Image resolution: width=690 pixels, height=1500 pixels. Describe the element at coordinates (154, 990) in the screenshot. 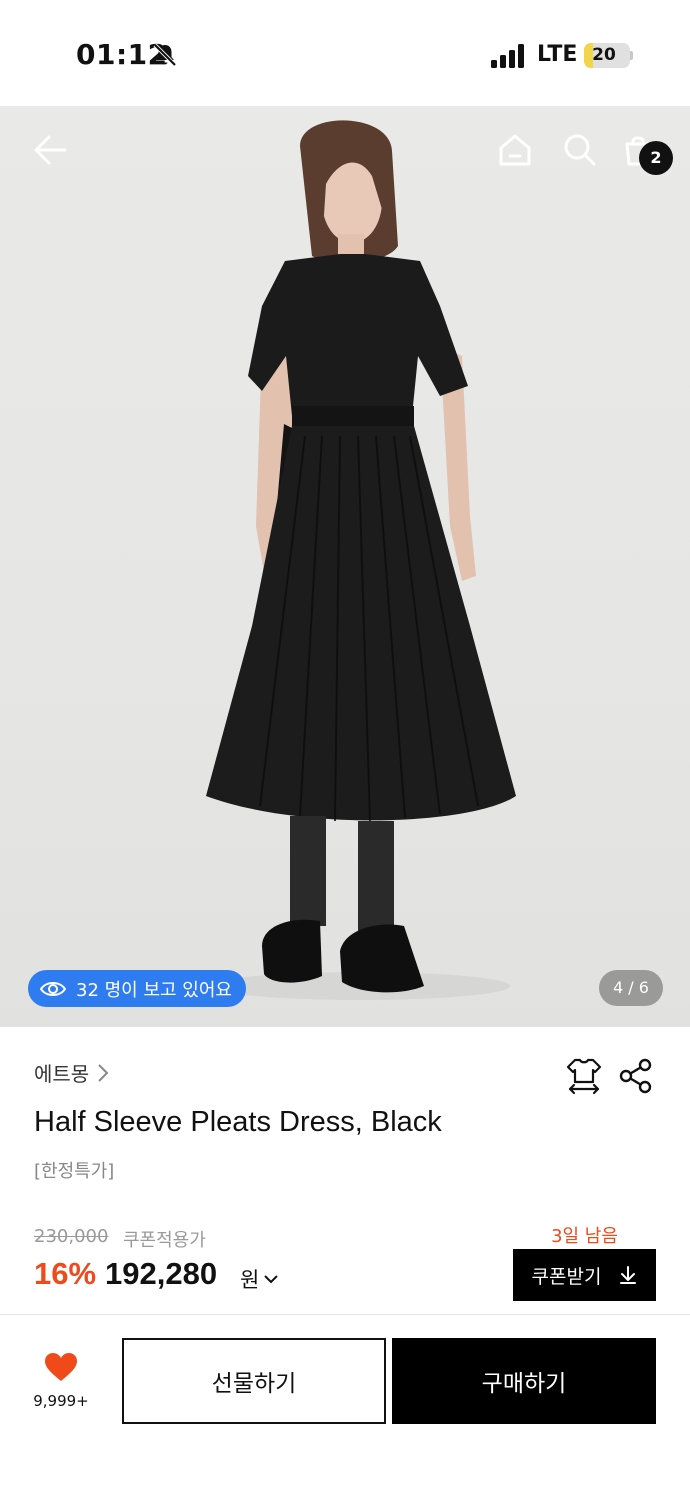

I see `viewers-text: 32 명이 보고 있어요` at that location.